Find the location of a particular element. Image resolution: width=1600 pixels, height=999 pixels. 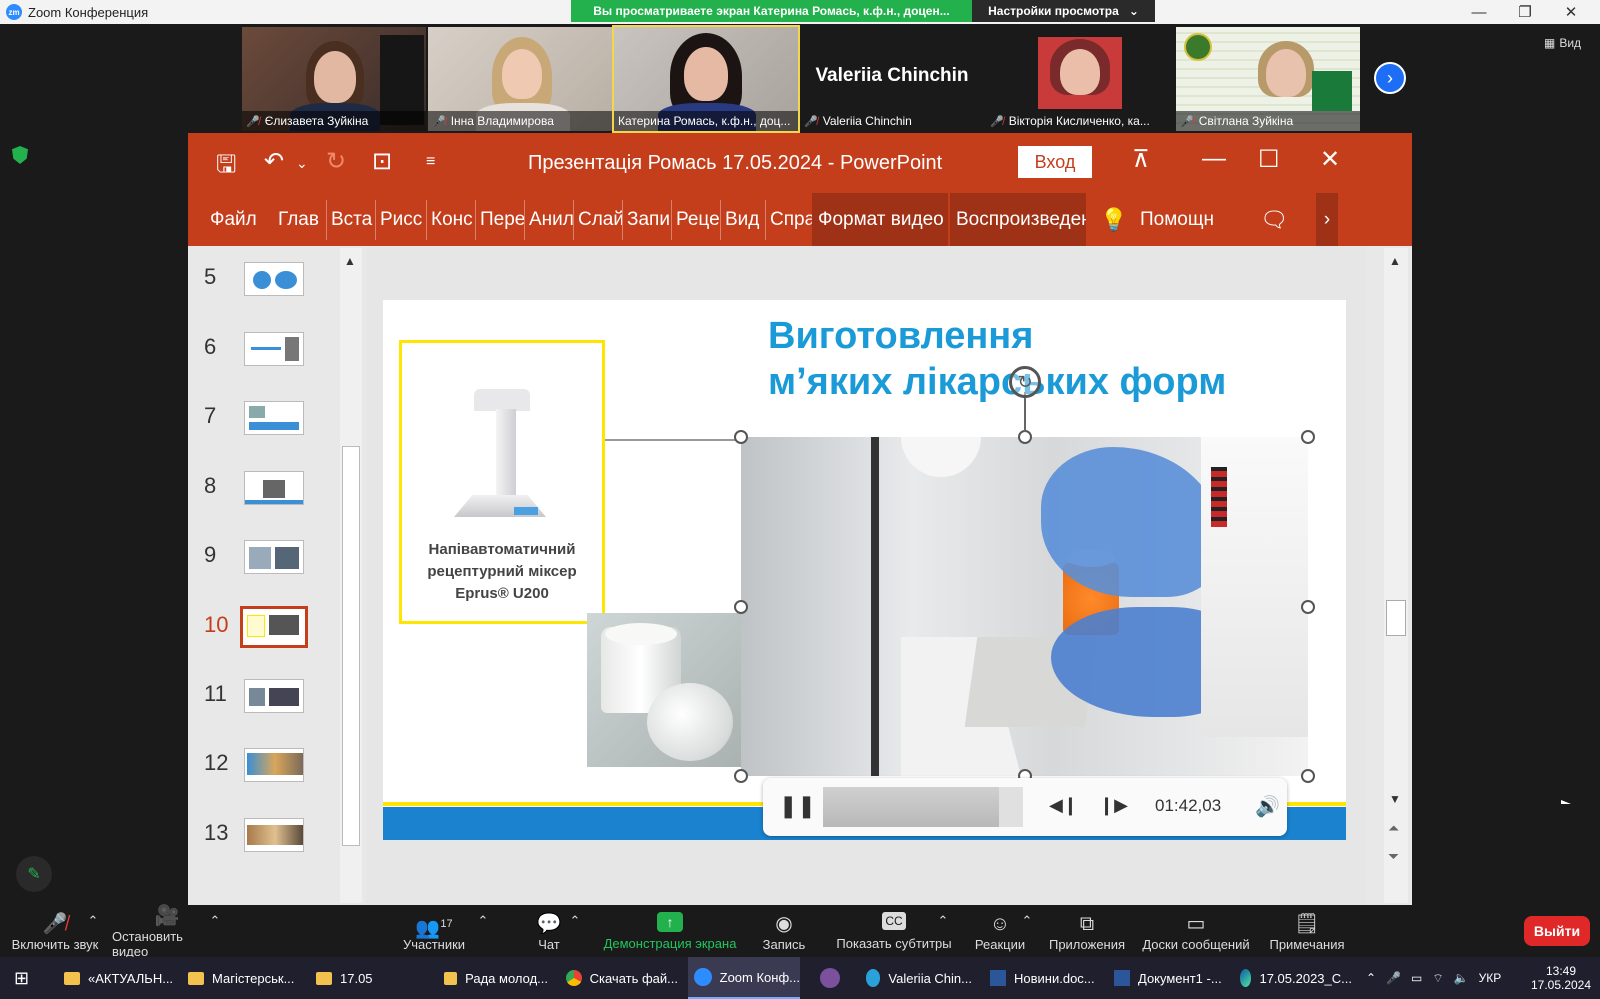

ppt-close-icon: ✕ is located at coordinates (1330, 159).